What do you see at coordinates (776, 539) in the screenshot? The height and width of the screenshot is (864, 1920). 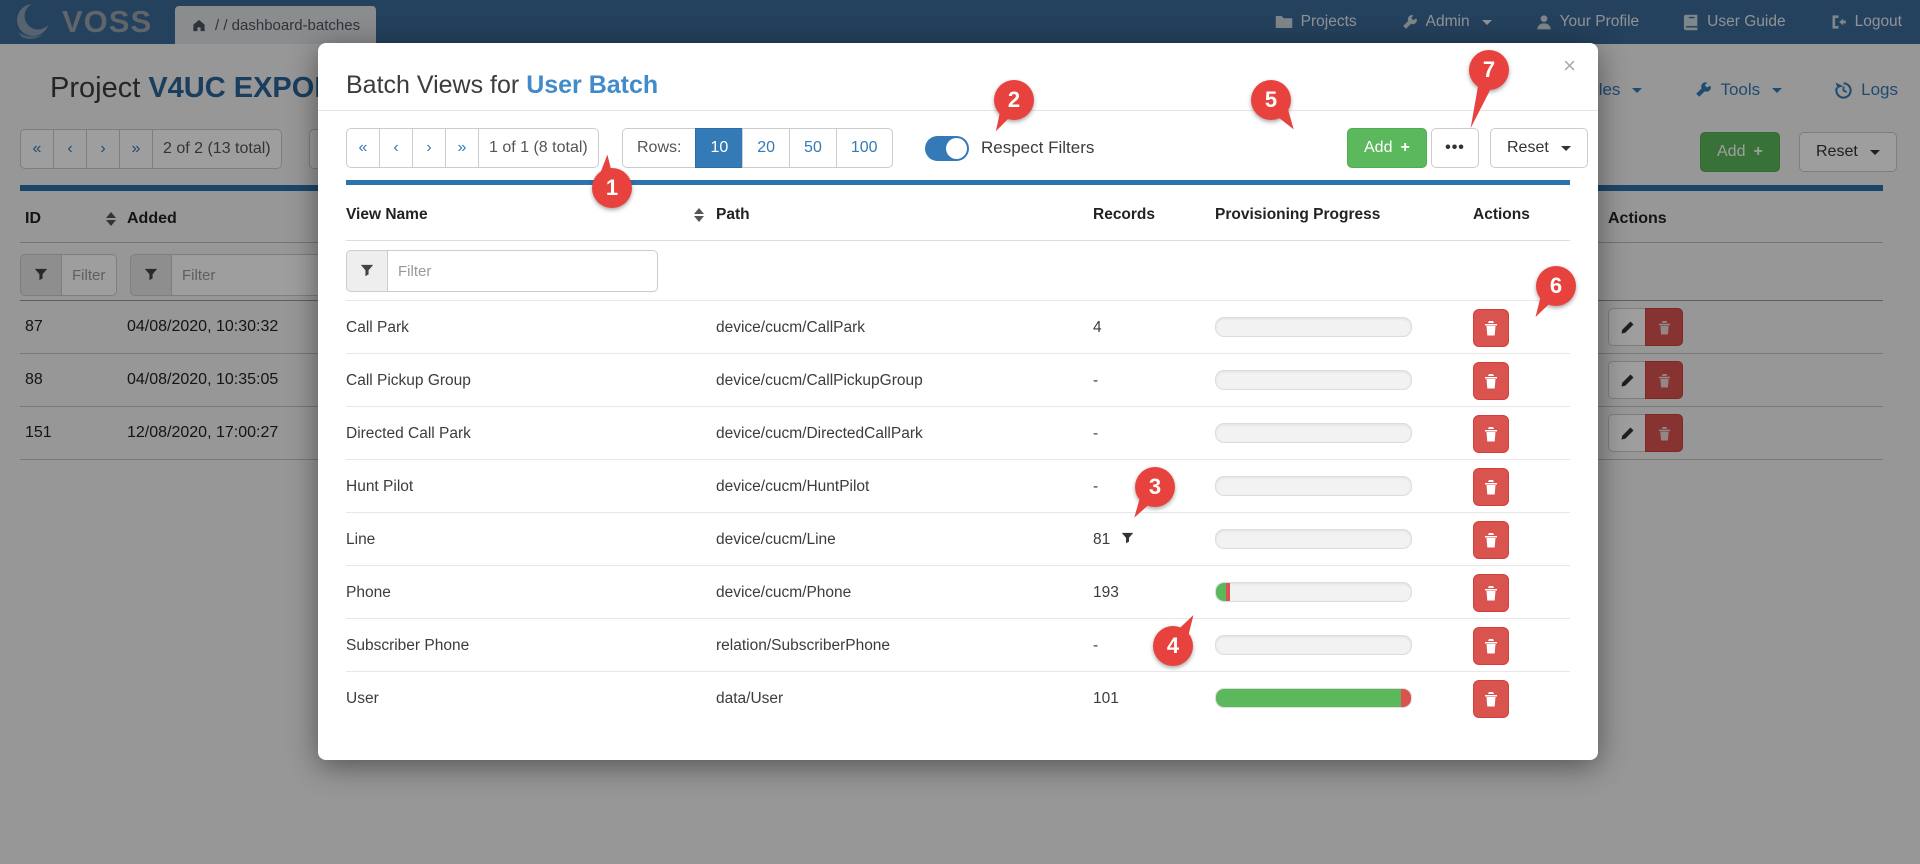 I see `cell-path: device/cucm/Line` at bounding box center [776, 539].